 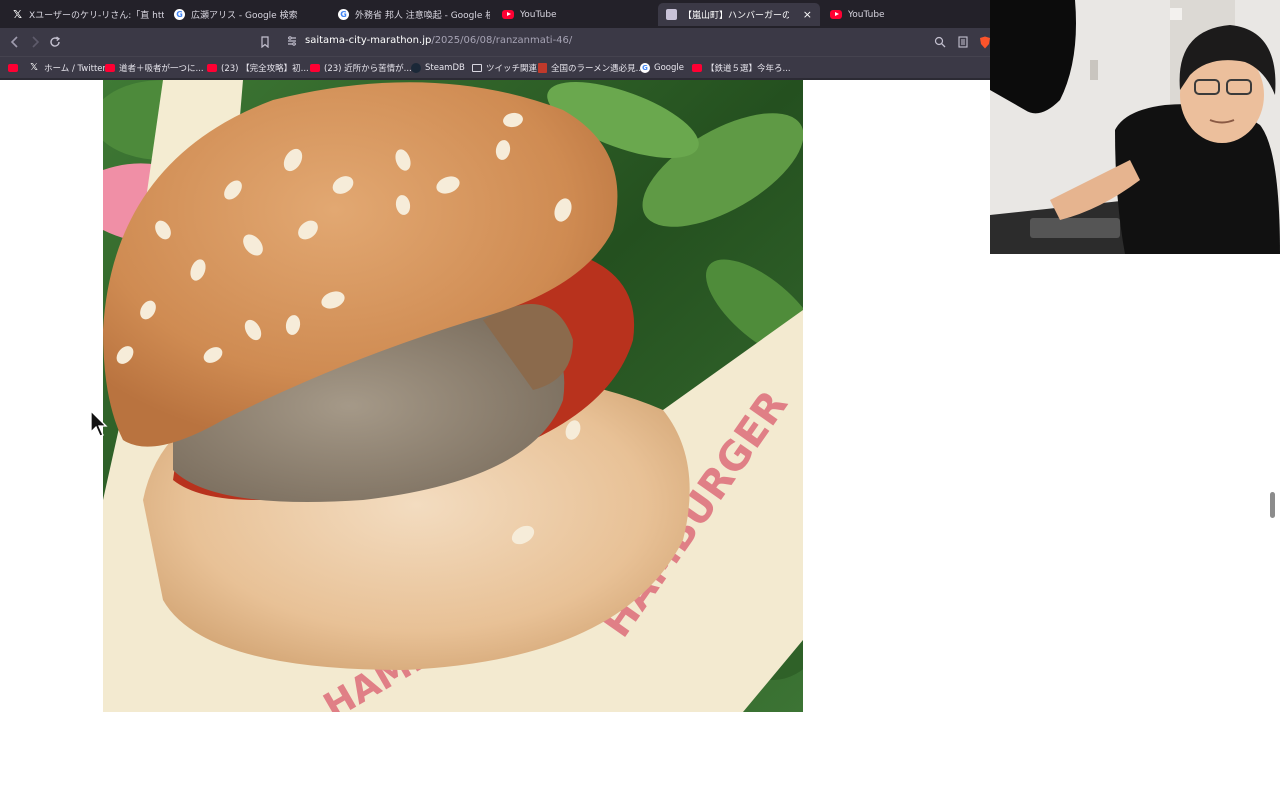 What do you see at coordinates (35, 42) in the screenshot?
I see `forward-arrow-icon` at bounding box center [35, 42].